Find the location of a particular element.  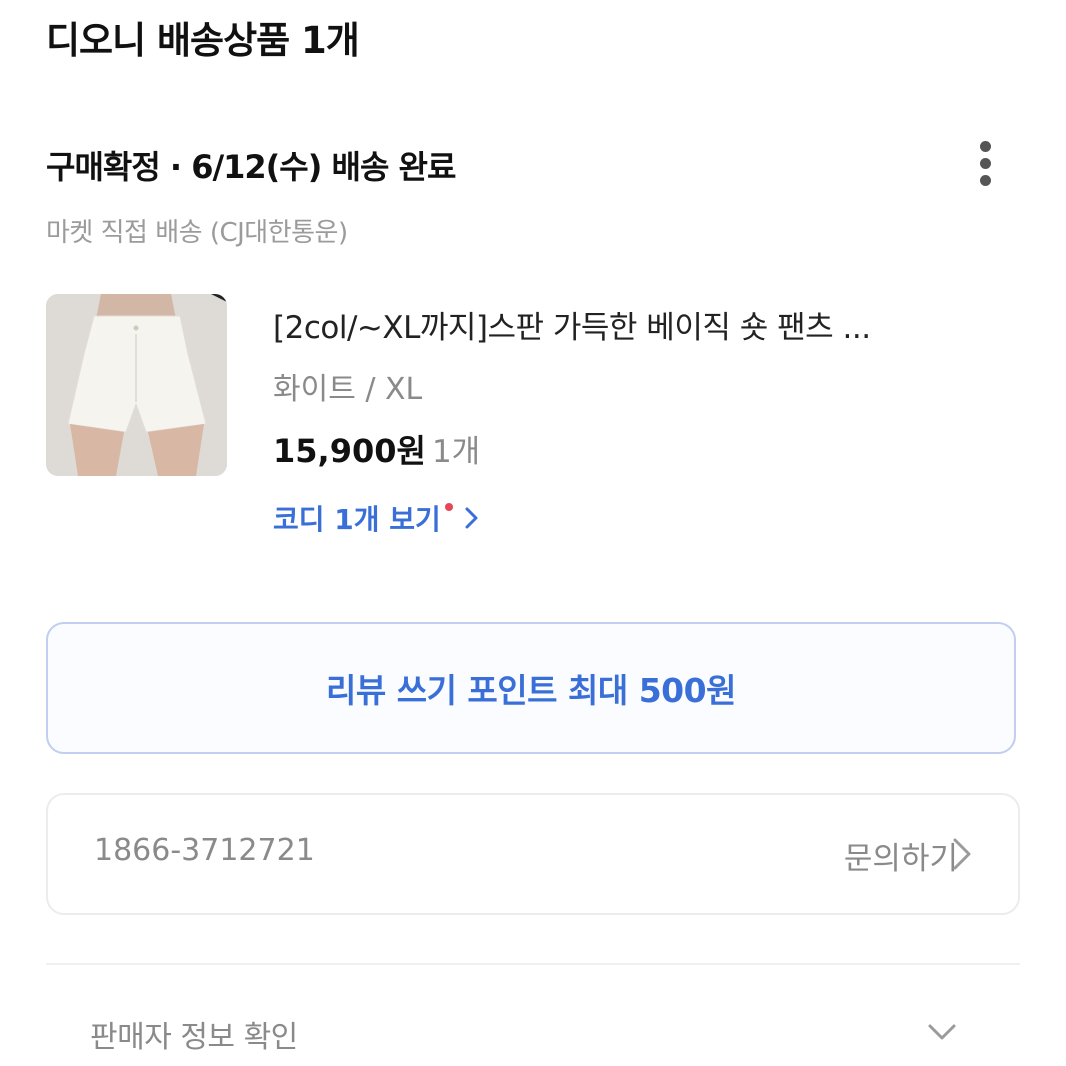

product-quantity: 1개 is located at coordinates (456, 452).